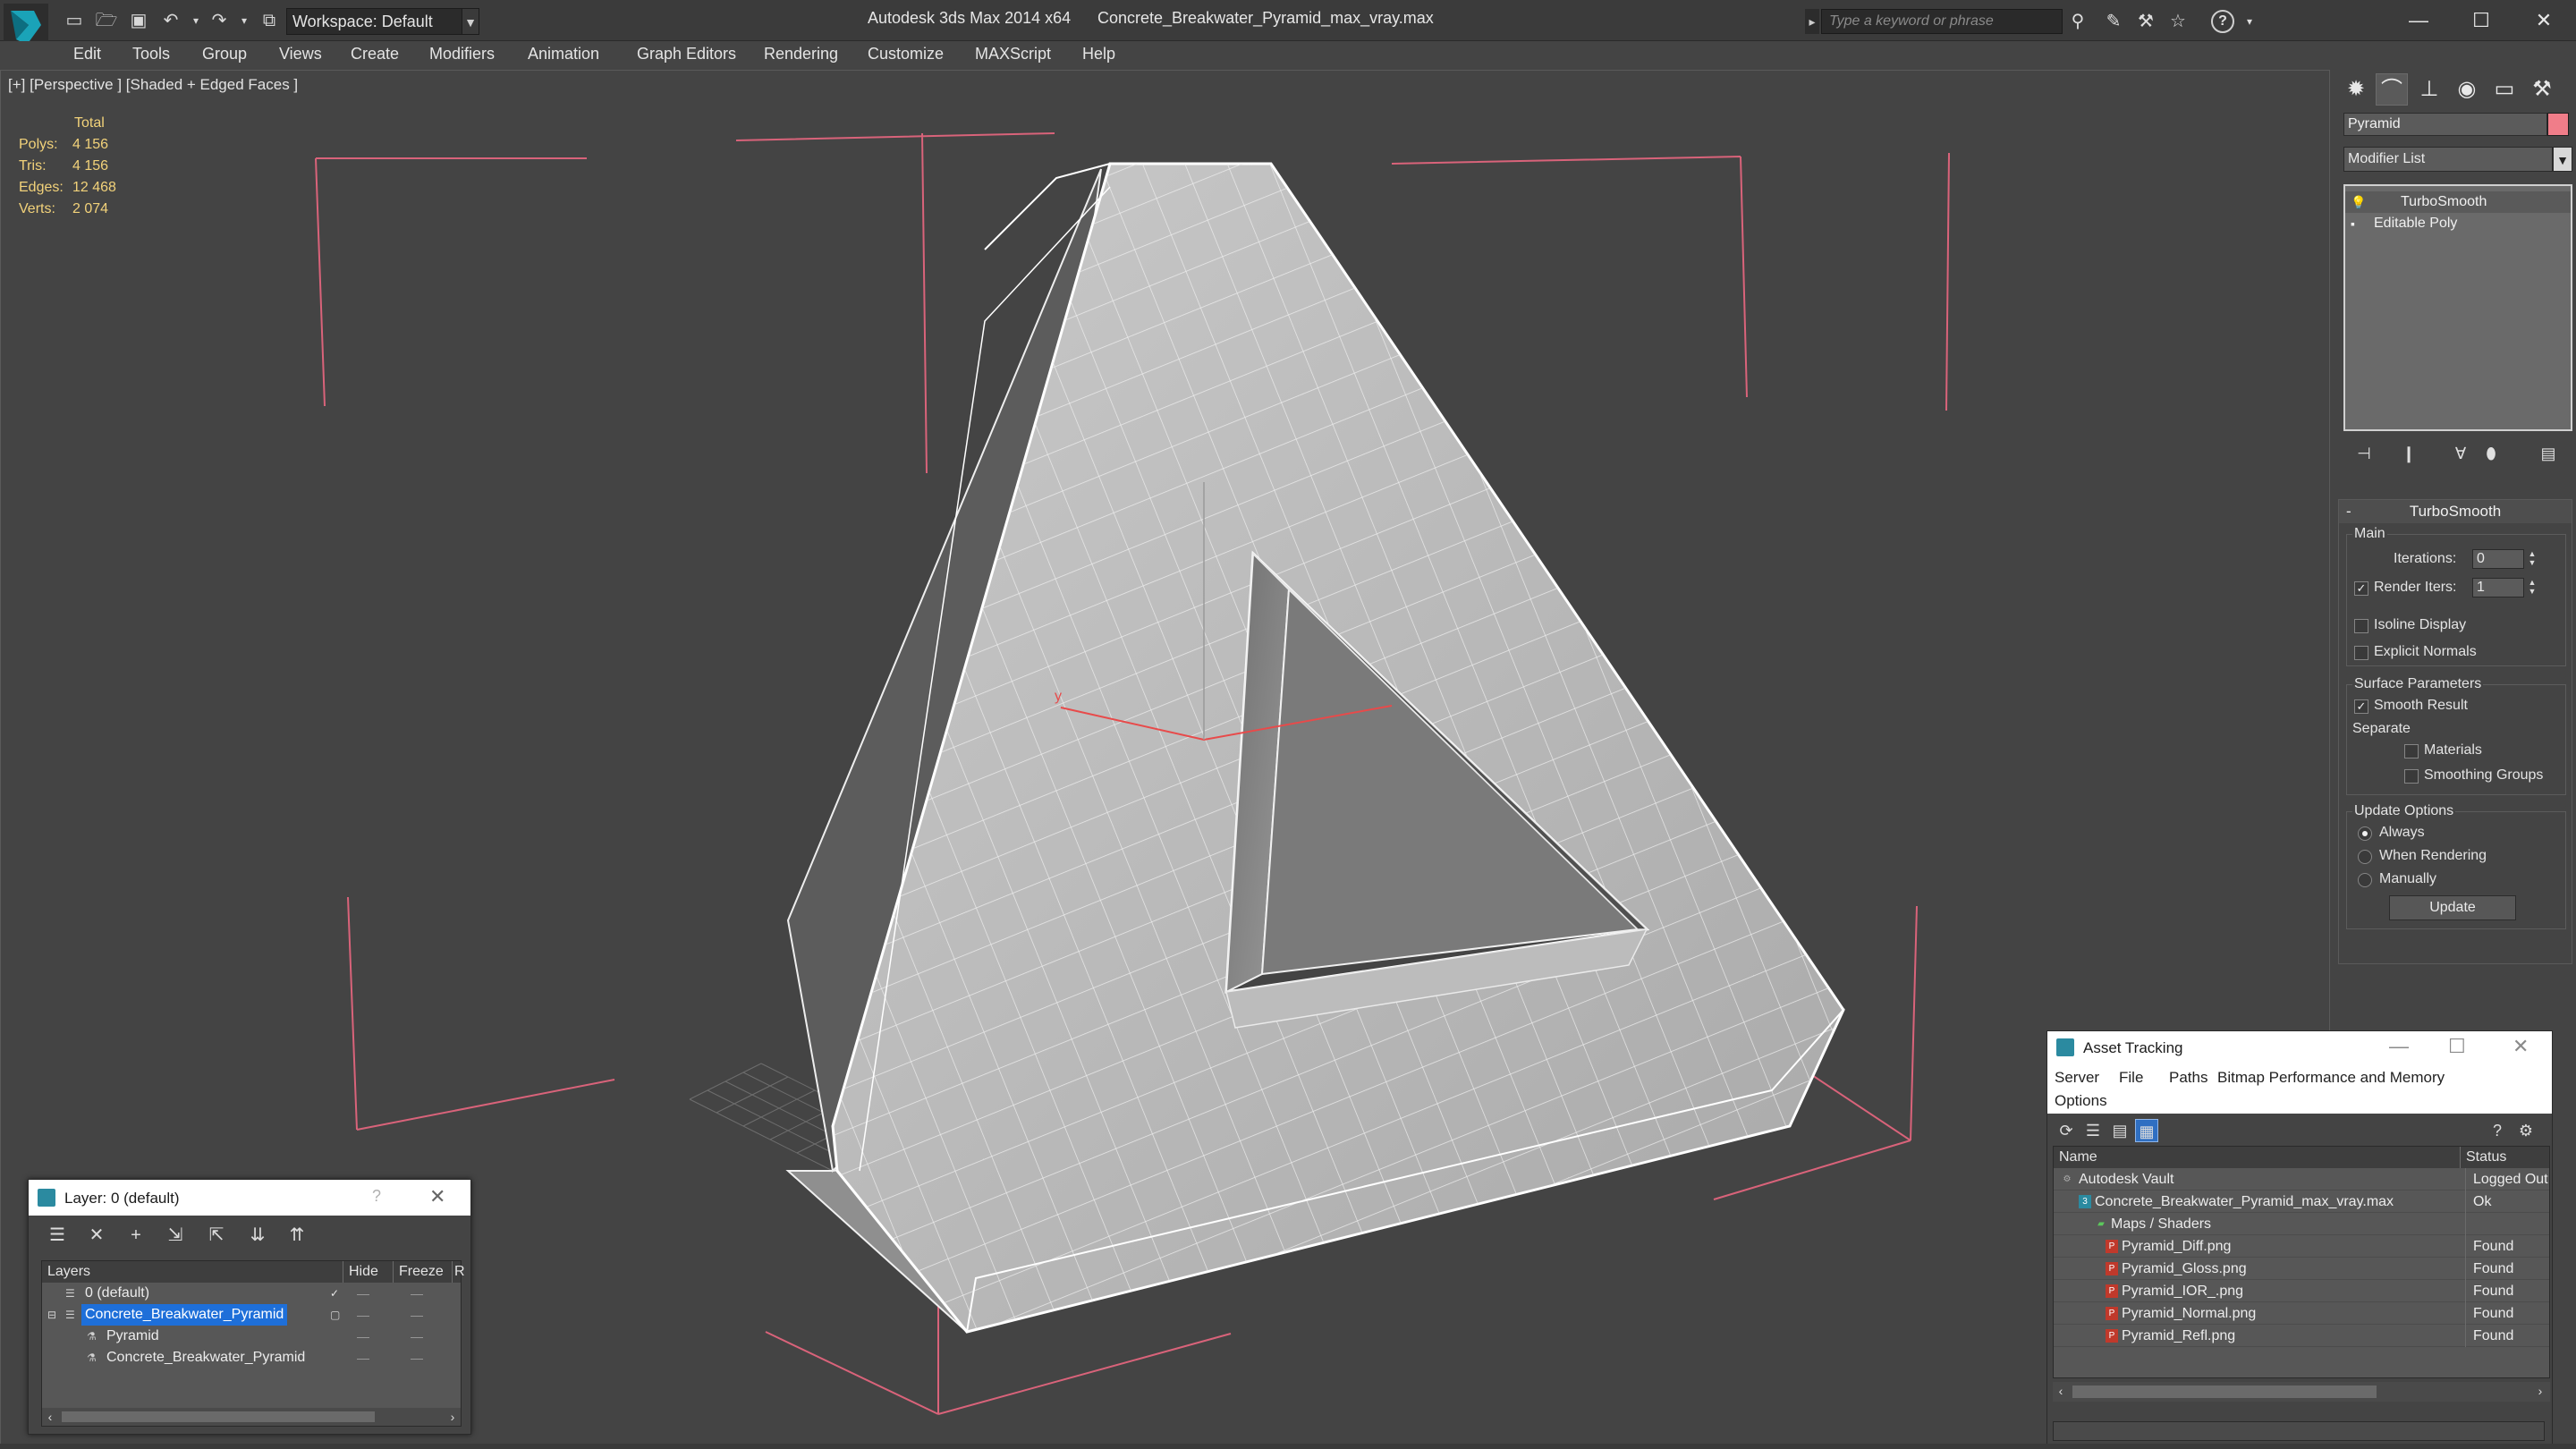  I want to click on open-file-icon: 🗁, so click(106, 20).